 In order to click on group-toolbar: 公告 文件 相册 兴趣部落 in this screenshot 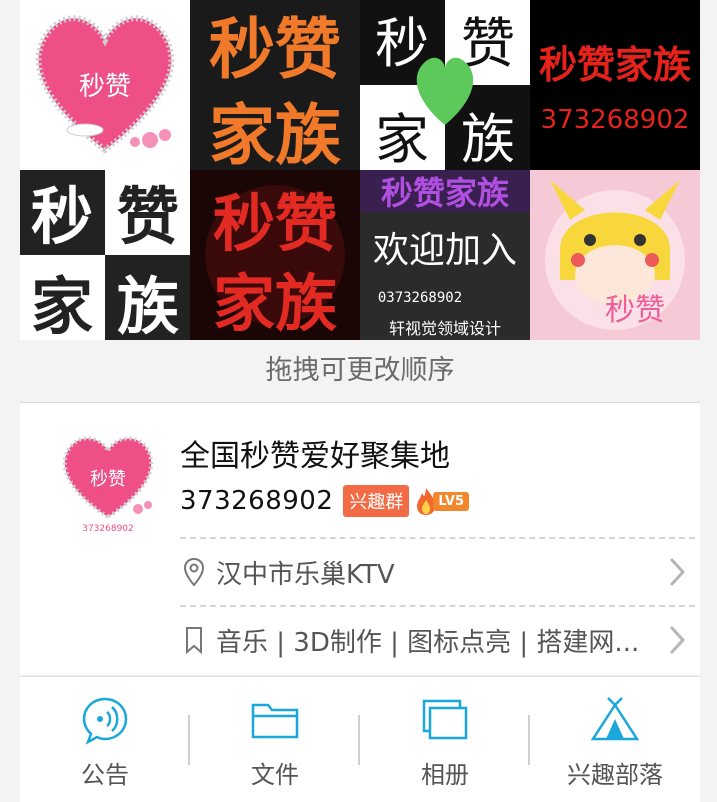, I will do `click(360, 739)`.